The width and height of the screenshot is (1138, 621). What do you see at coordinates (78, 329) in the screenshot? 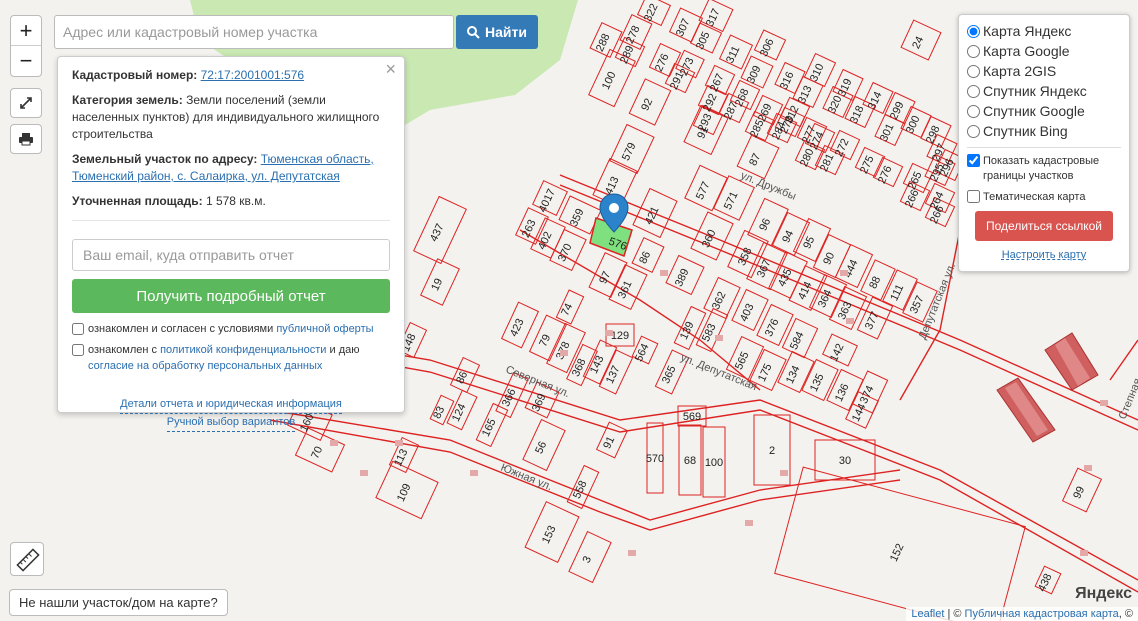
I see `offer-checkbox` at bounding box center [78, 329].